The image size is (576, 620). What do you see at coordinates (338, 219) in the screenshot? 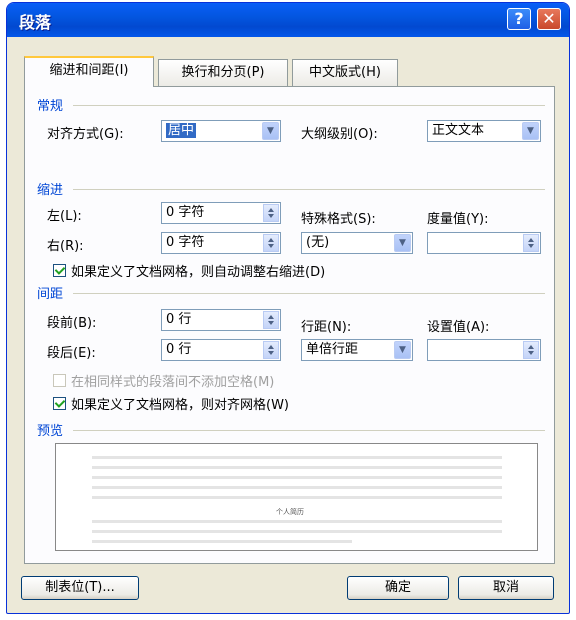
I see `special-indent-label: 特殊格式(S):` at bounding box center [338, 219].